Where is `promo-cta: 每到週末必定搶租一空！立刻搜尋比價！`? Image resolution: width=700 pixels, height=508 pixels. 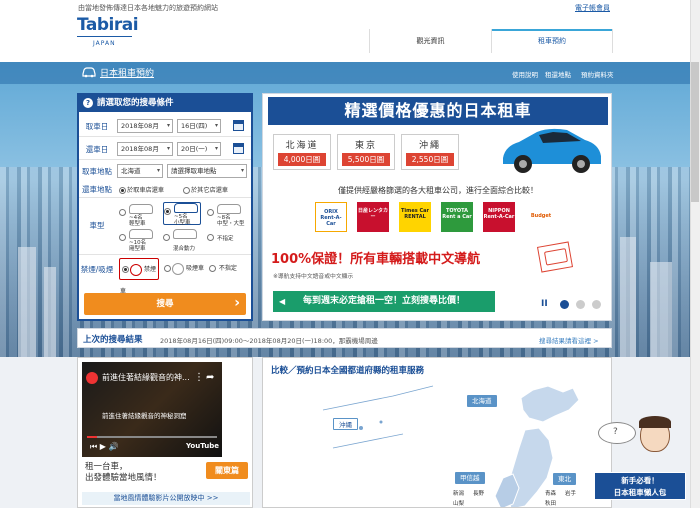 promo-cta: 每到週末必定搶租一空！立刻搜尋比價！ is located at coordinates (384, 301).